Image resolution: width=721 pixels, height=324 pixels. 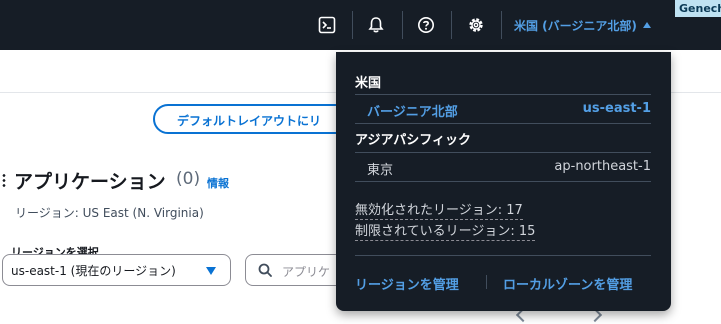 I want to click on bell-icon, so click(x=376, y=25).